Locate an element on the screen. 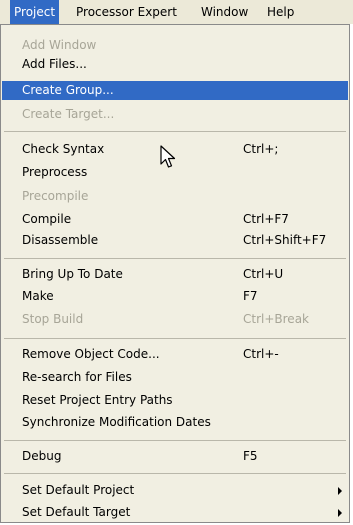 Image resolution: width=353 pixels, height=525 pixels. menu-item-label: Re-search for Files is located at coordinates (77, 377).